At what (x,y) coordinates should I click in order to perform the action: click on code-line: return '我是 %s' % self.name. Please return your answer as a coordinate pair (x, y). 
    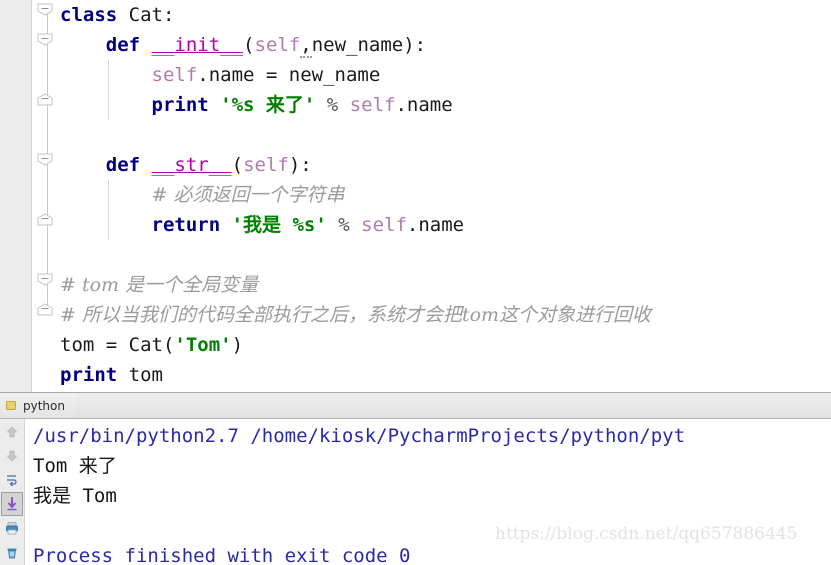
    Looking at the image, I should click on (445, 225).